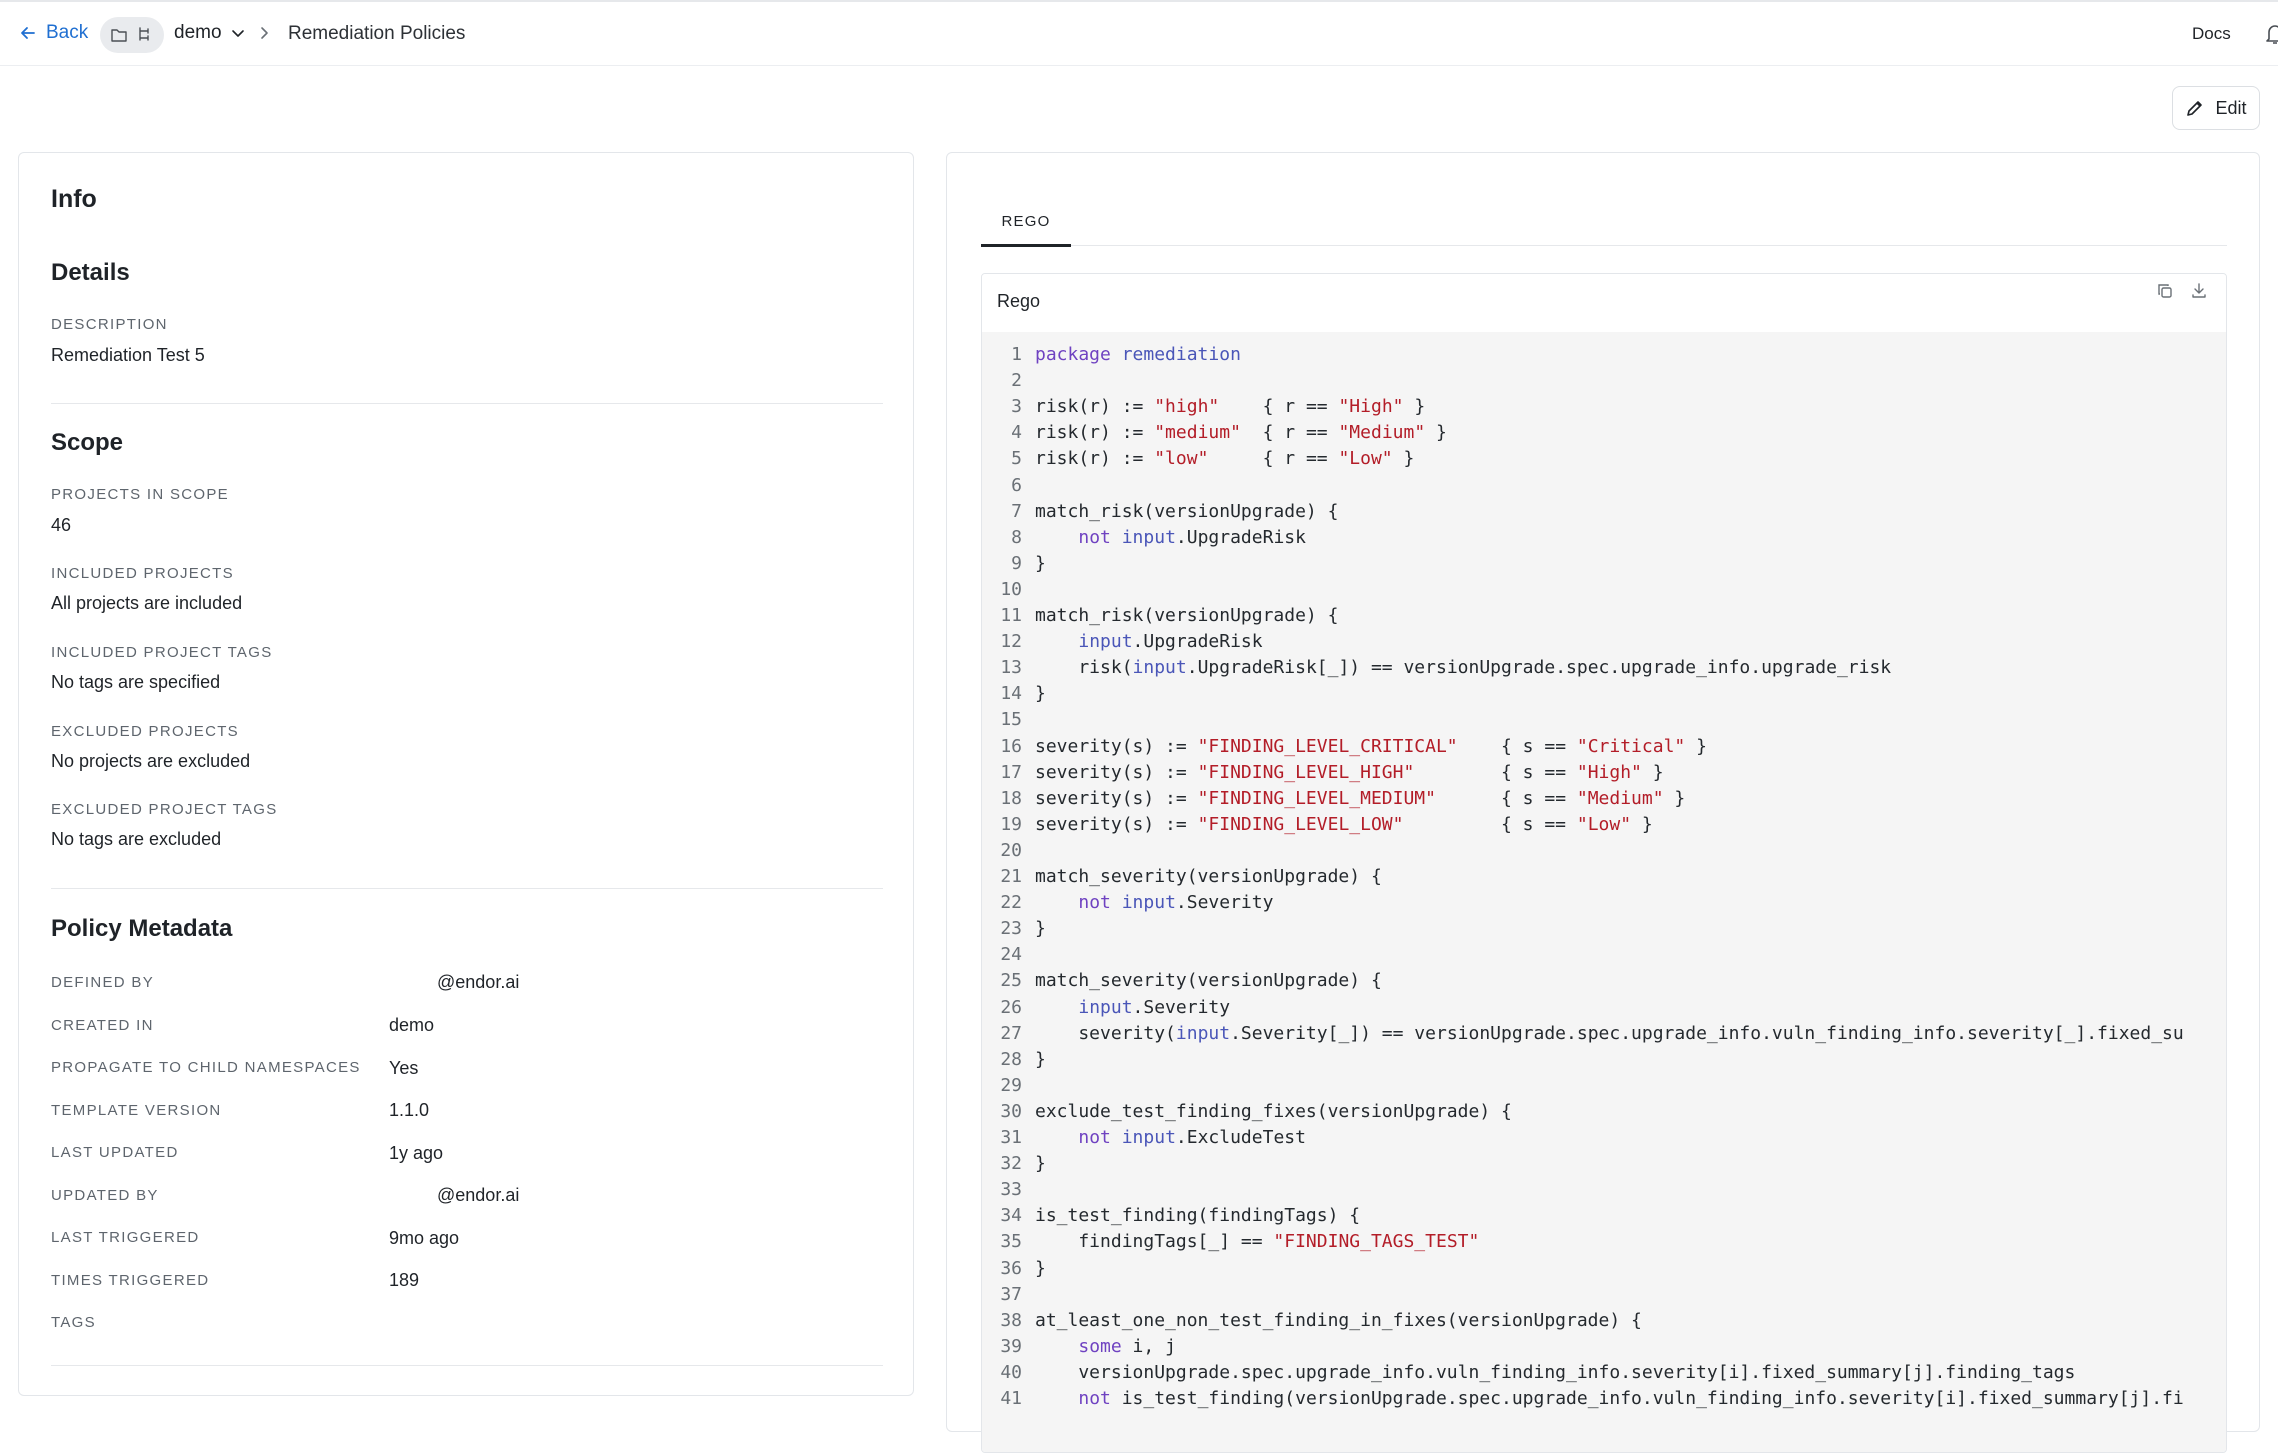  I want to click on code-line: 20, so click(1008, 851).